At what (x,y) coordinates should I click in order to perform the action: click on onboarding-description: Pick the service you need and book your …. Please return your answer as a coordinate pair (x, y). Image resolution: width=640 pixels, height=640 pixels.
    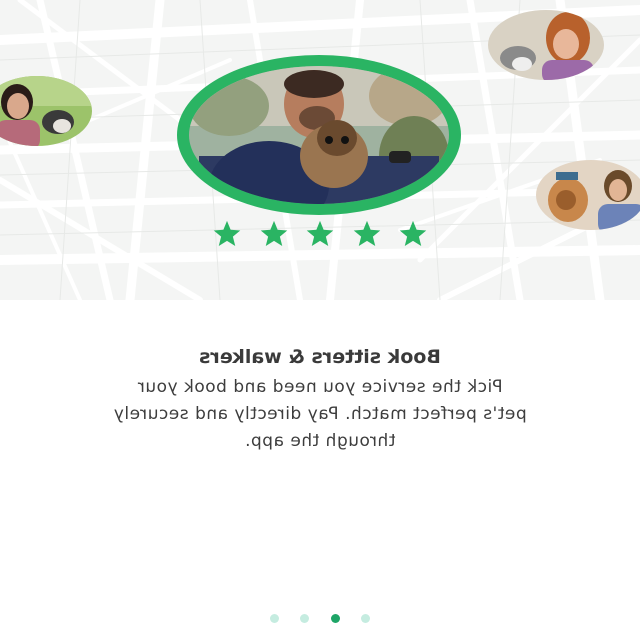
    Looking at the image, I should click on (320, 414).